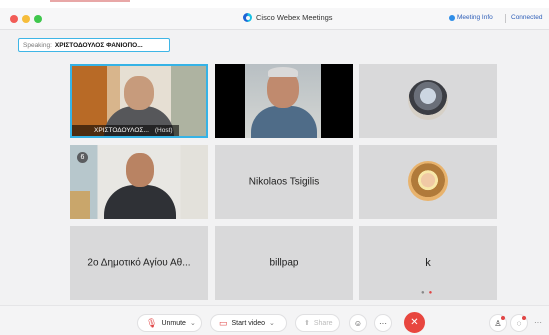 The height and width of the screenshot is (335, 549). What do you see at coordinates (426, 293) in the screenshot?
I see `participant-media-status: ● ●` at bounding box center [426, 293].